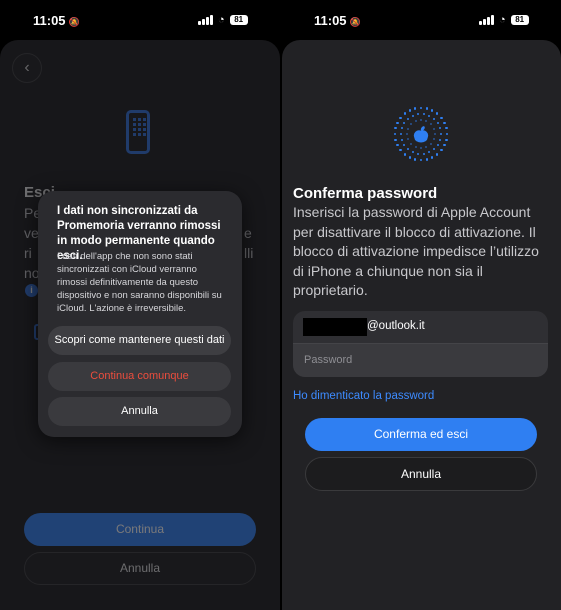 The image size is (561, 610). I want to click on continue-anyway-button: Continua comunque, so click(139, 376).